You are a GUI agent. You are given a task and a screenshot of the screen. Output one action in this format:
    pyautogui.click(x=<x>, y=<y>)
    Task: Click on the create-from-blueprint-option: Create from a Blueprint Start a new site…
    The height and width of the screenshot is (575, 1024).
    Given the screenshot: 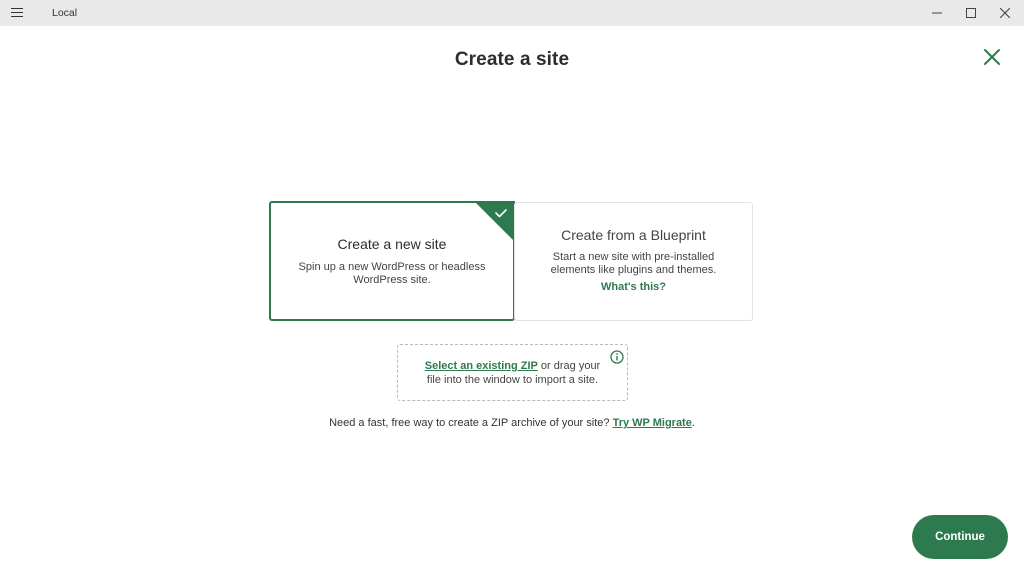 What is the action you would take?
    pyautogui.click(x=633, y=261)
    